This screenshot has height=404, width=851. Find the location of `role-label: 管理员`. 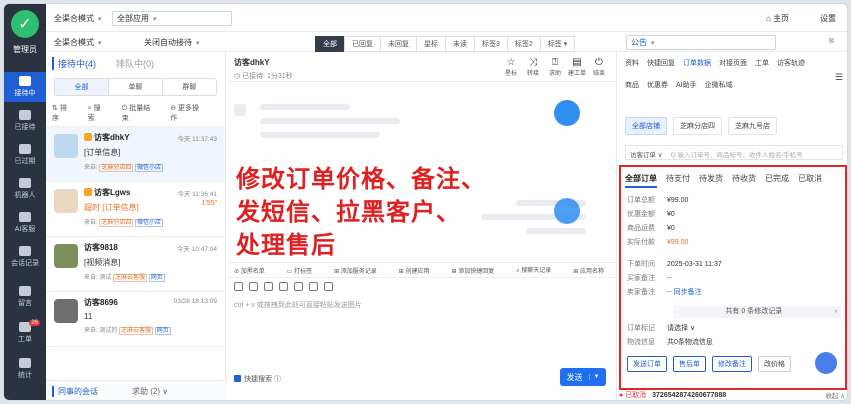

role-label: 管理员 is located at coordinates (25, 49).